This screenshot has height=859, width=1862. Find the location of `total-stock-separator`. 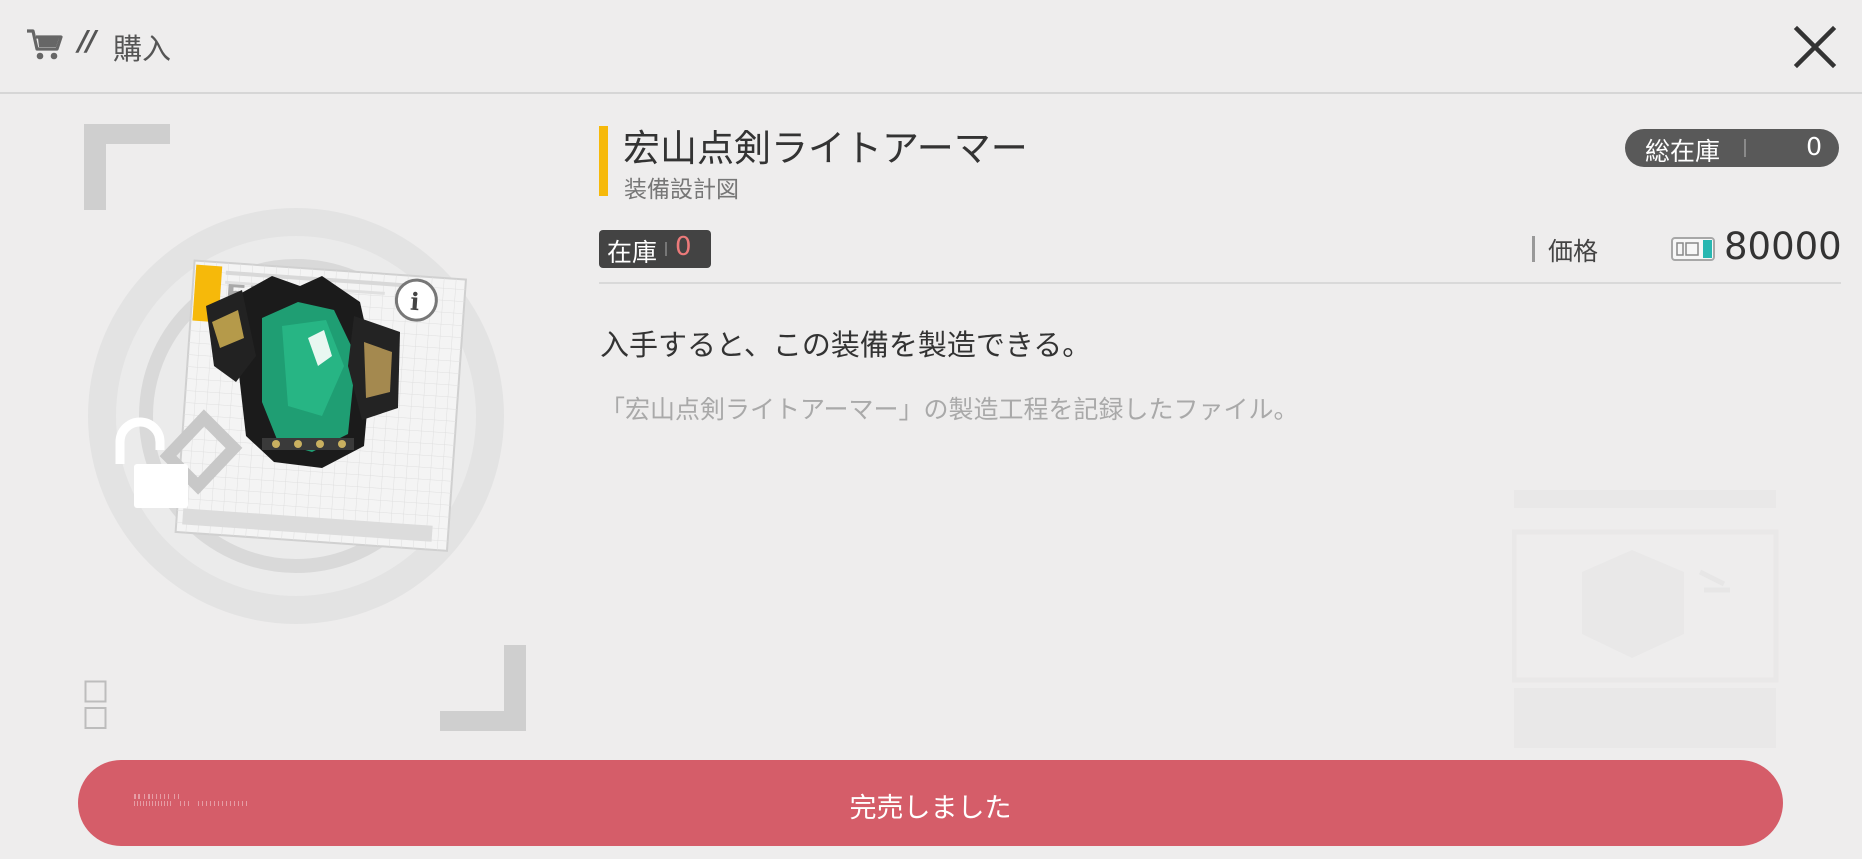

total-stock-separator is located at coordinates (1745, 148).